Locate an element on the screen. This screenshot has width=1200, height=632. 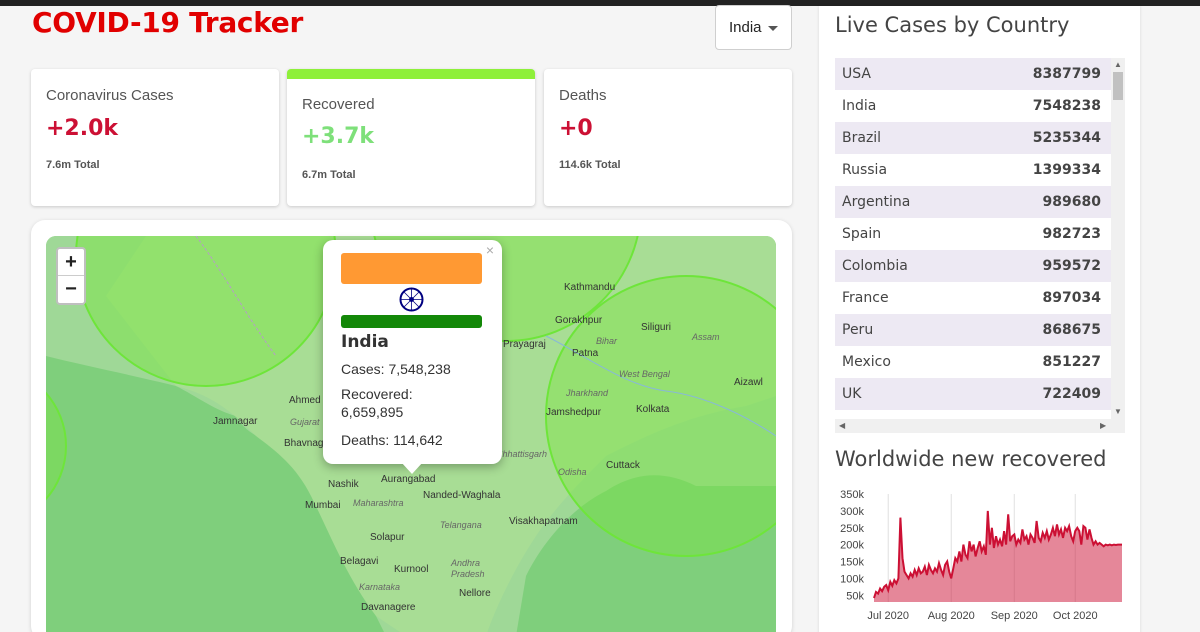
map-label-jamnagar: Jamnagar is located at coordinates (235, 421).